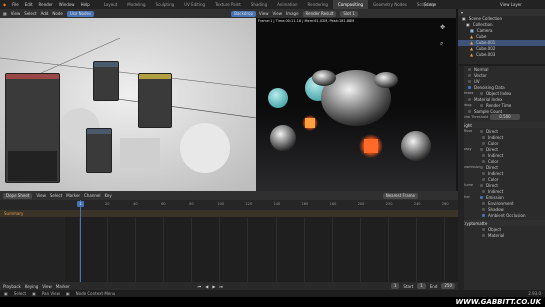 Image resolution: width=545 pixels, height=307 pixels. Describe the element at coordinates (155, 100) in the screenshot. I see `color-node` at that location.